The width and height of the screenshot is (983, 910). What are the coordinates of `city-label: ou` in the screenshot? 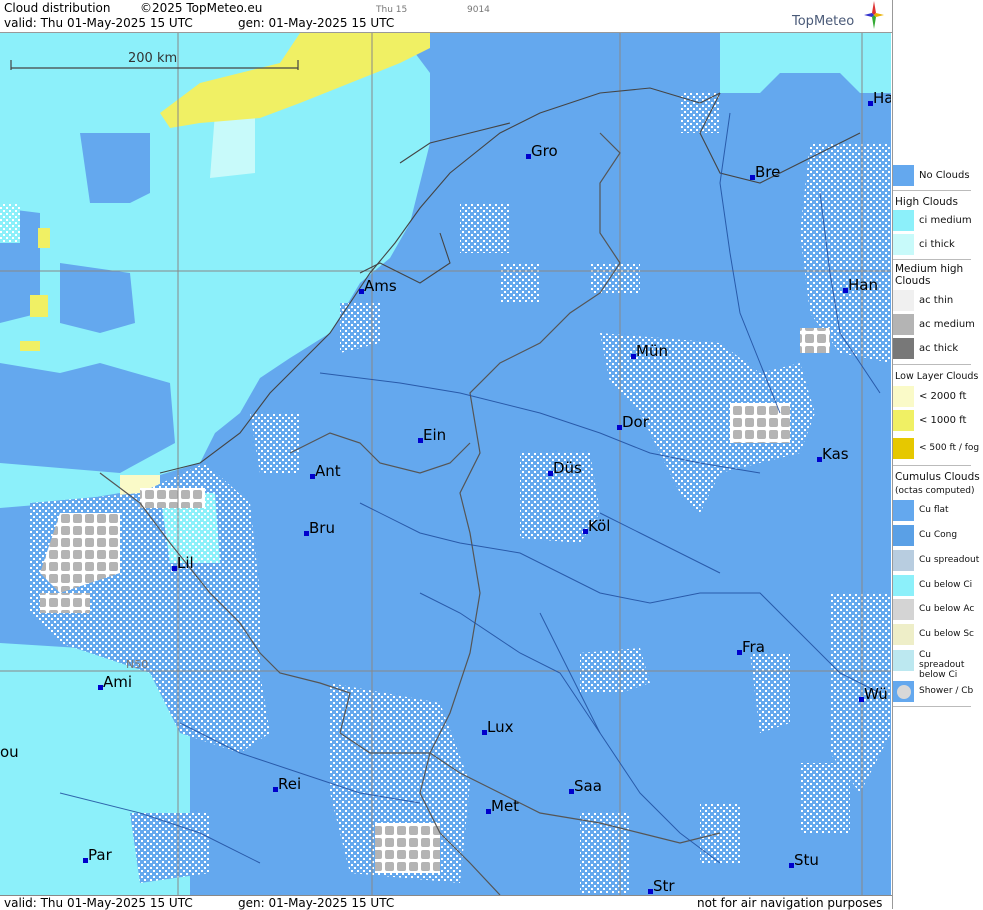 It's located at (9, 752).